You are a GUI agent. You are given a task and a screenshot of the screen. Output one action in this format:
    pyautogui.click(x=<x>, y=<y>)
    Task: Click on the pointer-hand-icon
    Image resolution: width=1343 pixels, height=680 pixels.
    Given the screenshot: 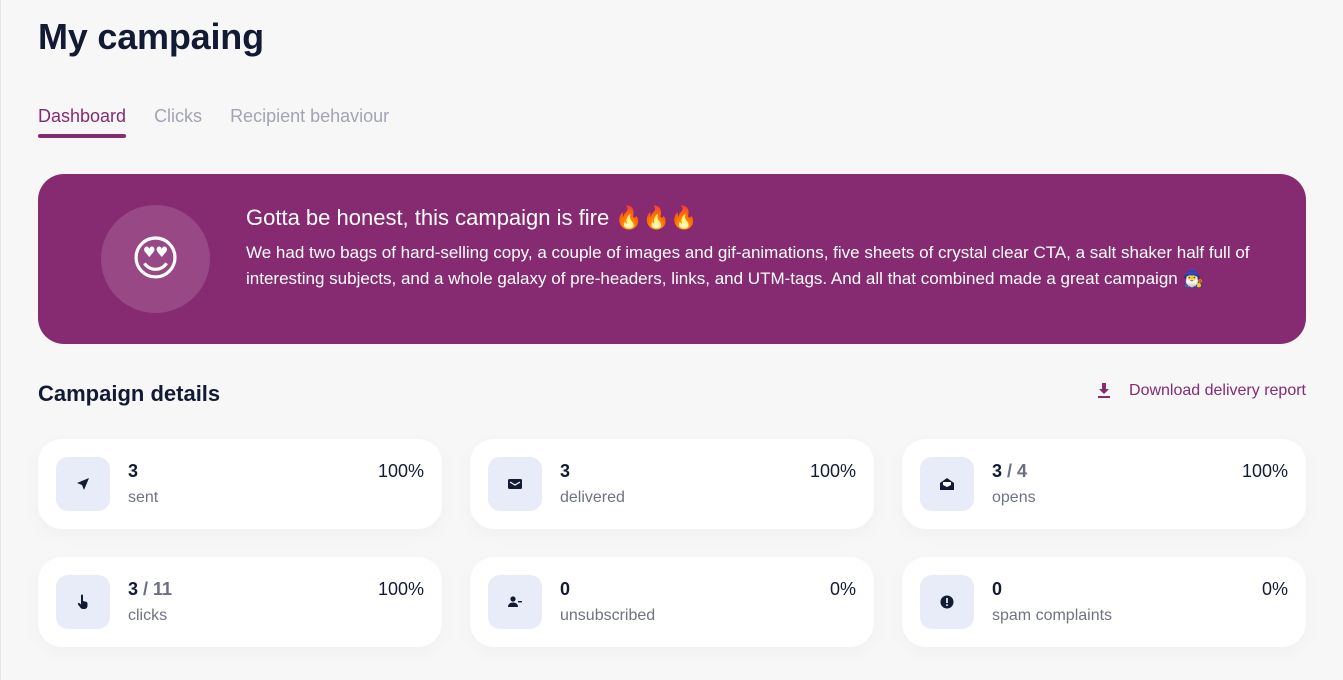 What is the action you would take?
    pyautogui.click(x=82, y=602)
    